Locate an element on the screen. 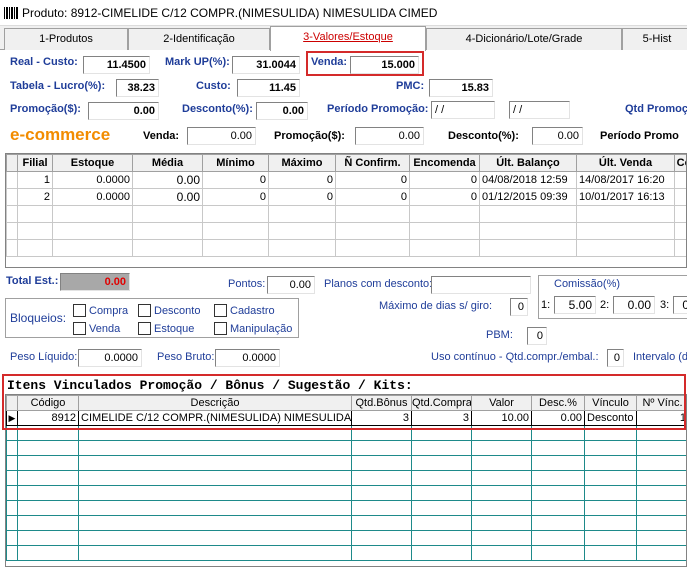  col-header-num-vinc: Nº Vínc. is located at coordinates (661, 403).